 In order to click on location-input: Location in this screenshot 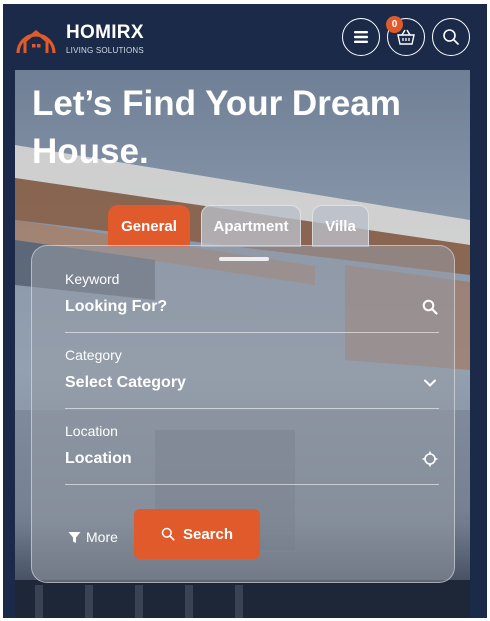, I will do `click(98, 459)`.